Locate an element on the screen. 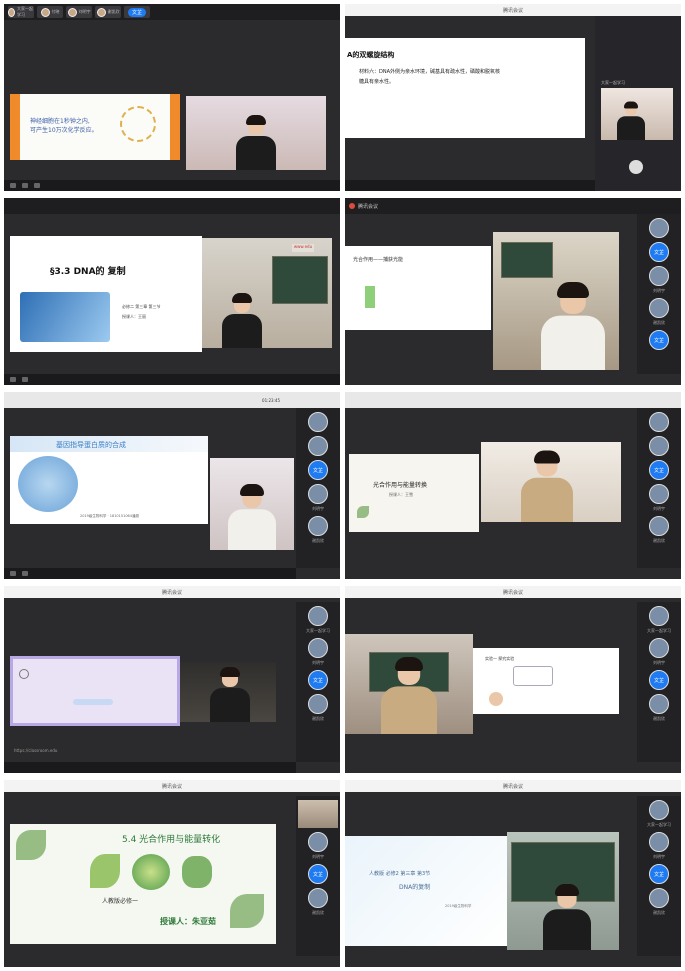 The image size is (685, 971). participant-tile: 大家一起学习 is located at coordinates (21, 12).